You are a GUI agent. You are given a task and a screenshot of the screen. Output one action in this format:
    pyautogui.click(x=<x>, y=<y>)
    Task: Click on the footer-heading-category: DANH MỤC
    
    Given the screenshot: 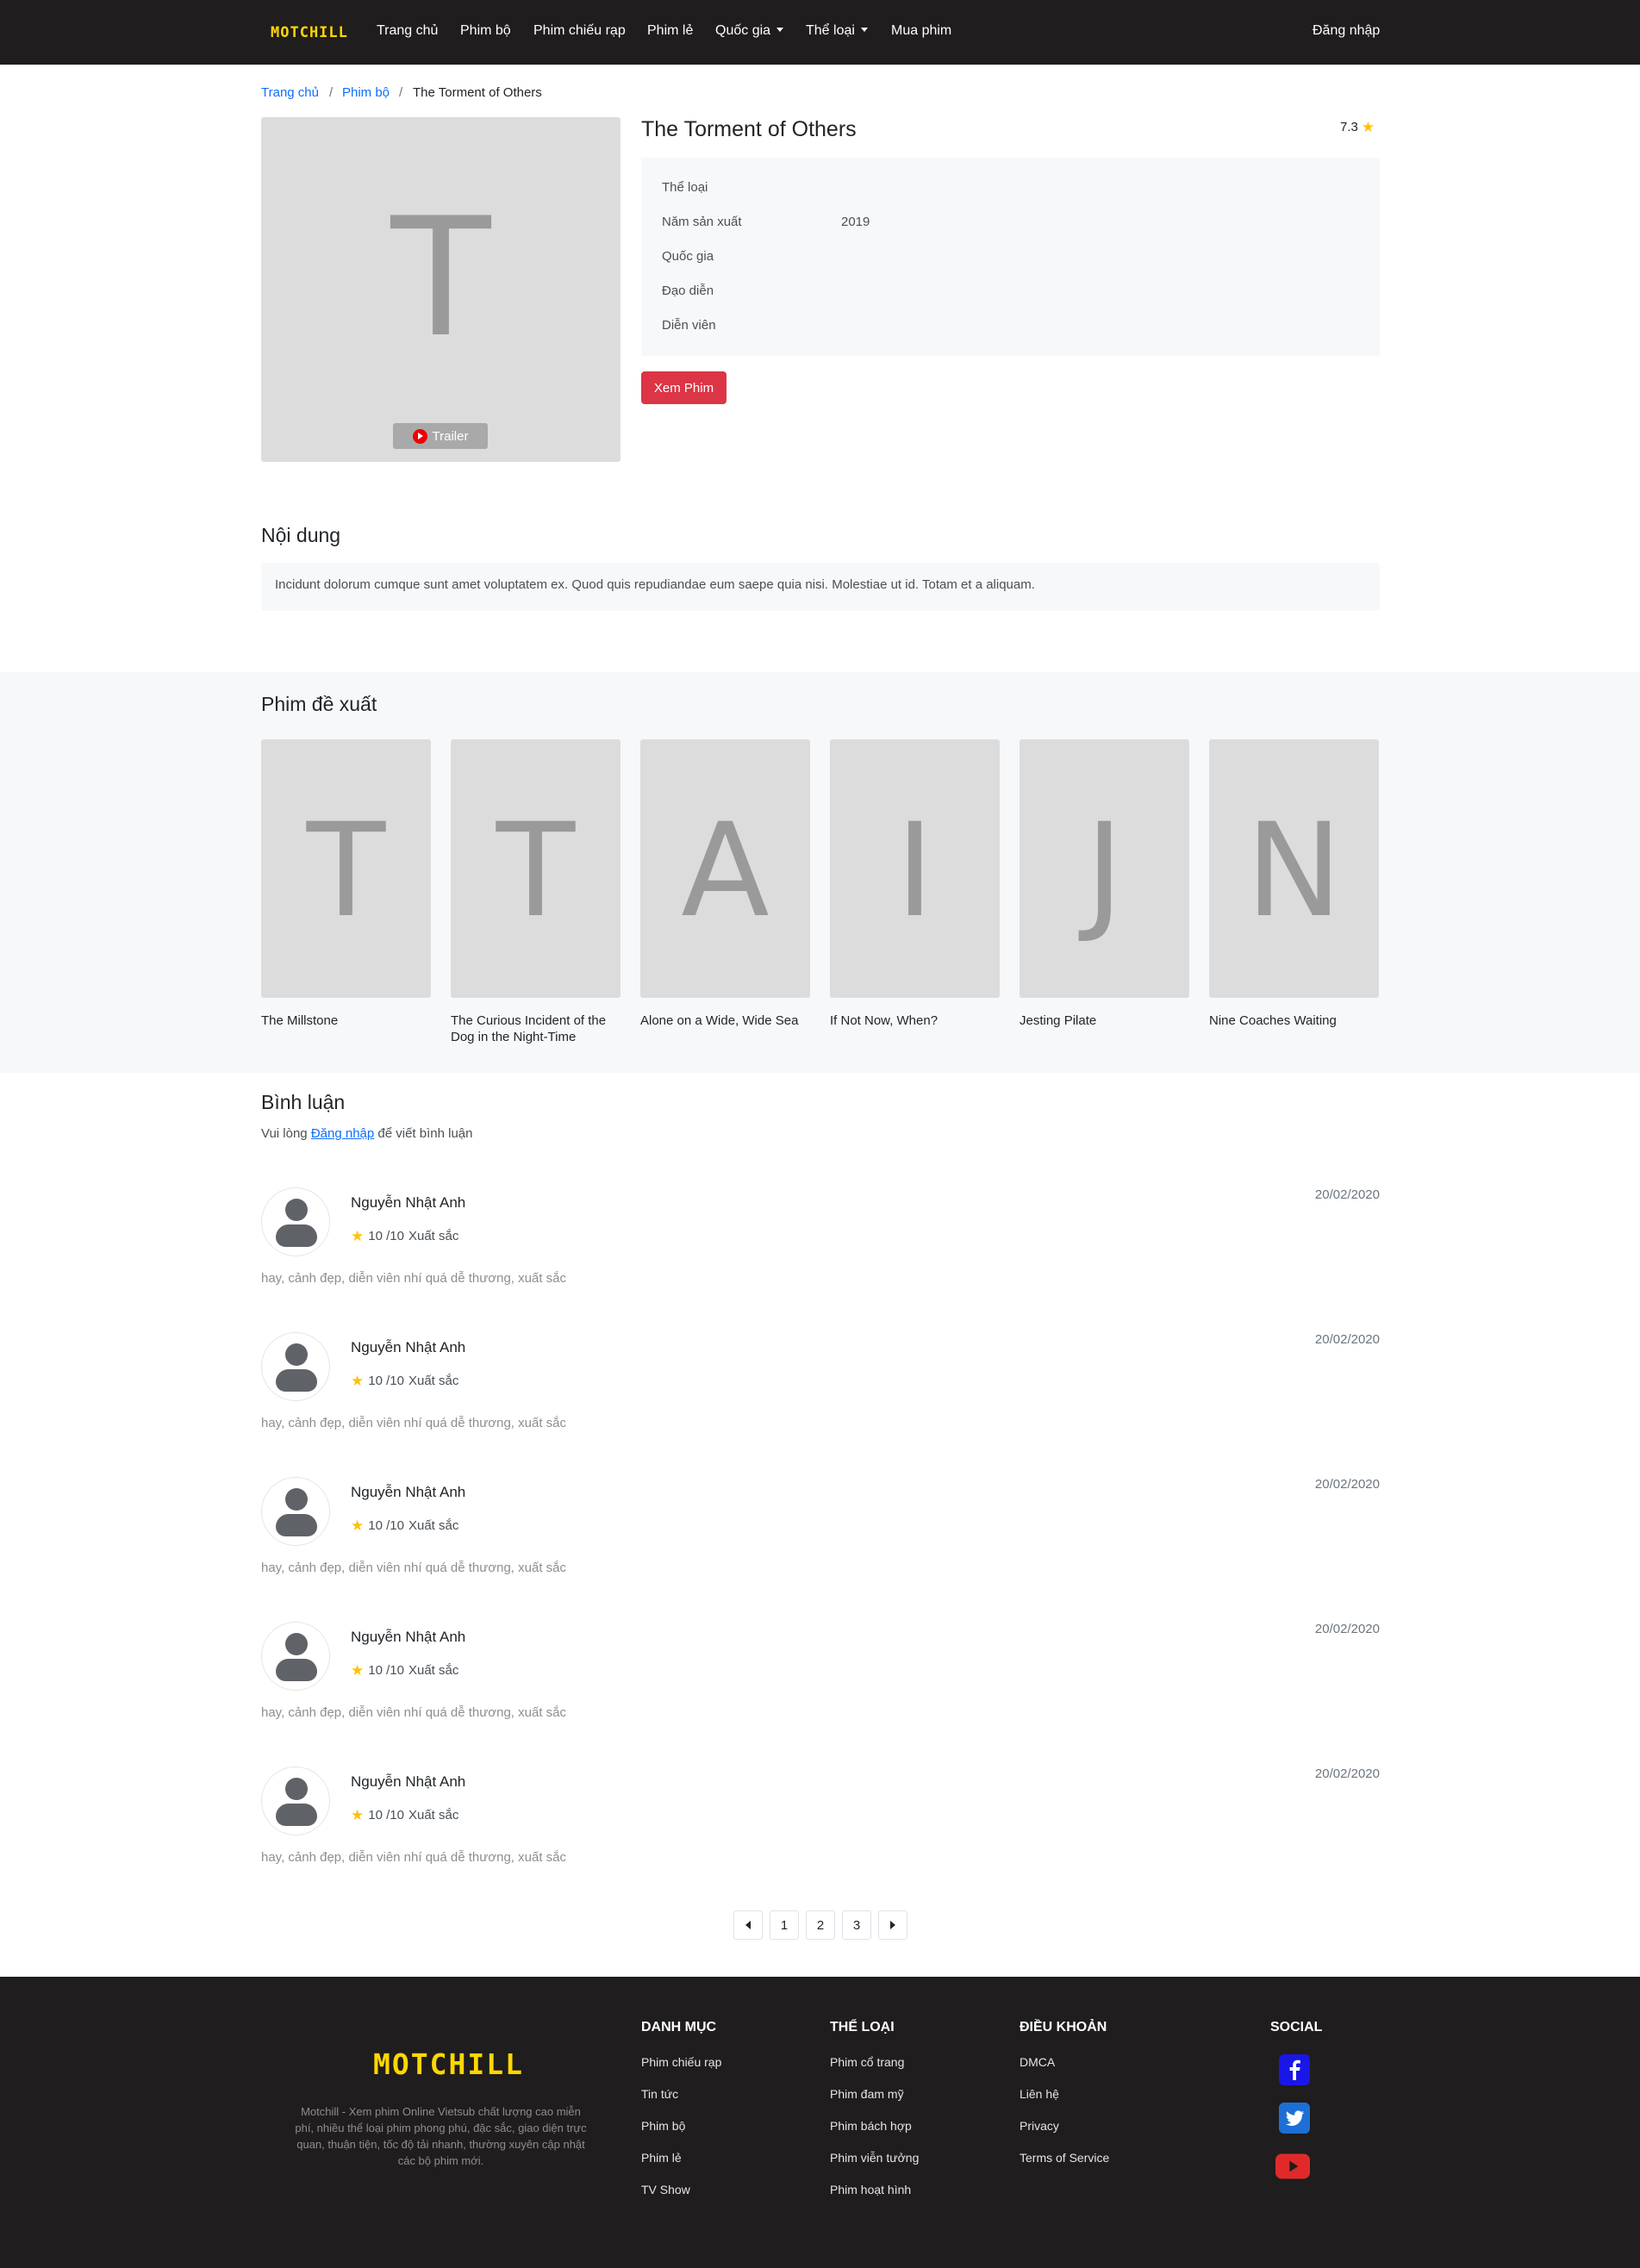 What is the action you would take?
    pyautogui.click(x=679, y=2027)
    